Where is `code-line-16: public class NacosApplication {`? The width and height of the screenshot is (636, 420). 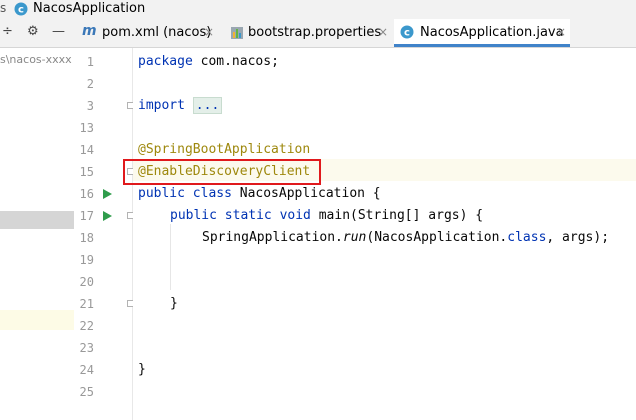 code-line-16: public class NacosApplication { is located at coordinates (259, 193).